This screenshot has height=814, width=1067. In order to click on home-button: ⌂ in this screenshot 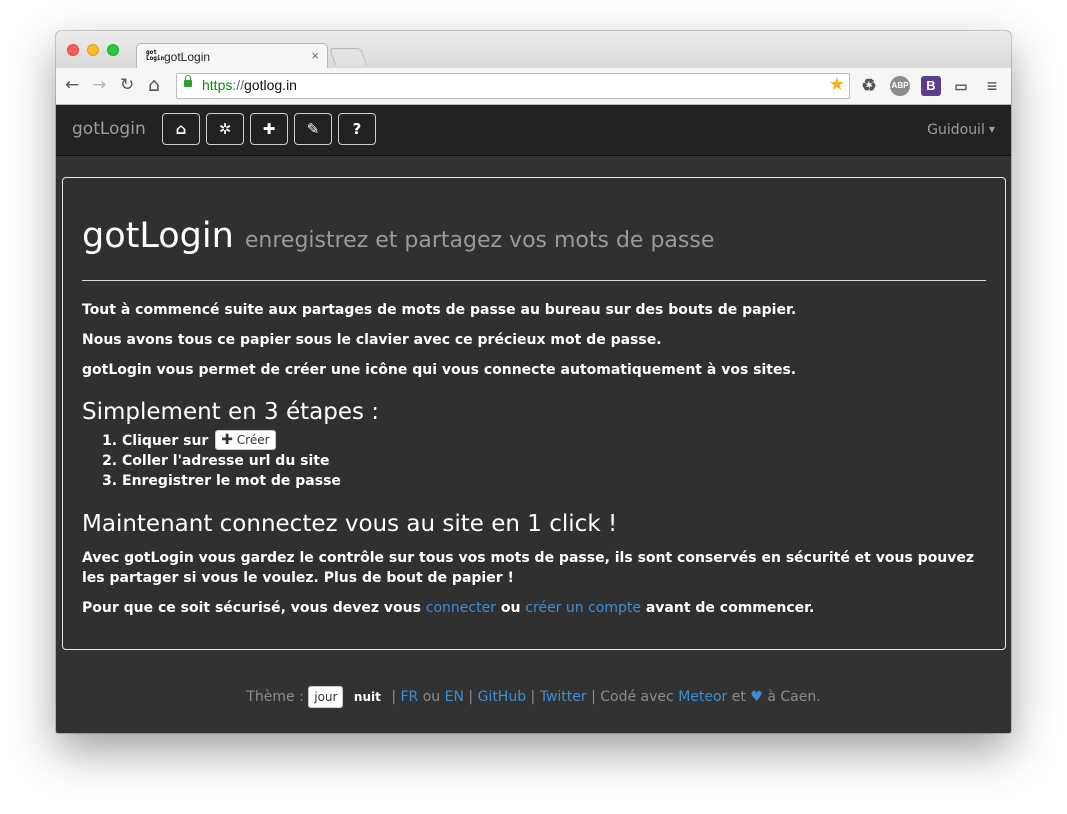, I will do `click(181, 129)`.